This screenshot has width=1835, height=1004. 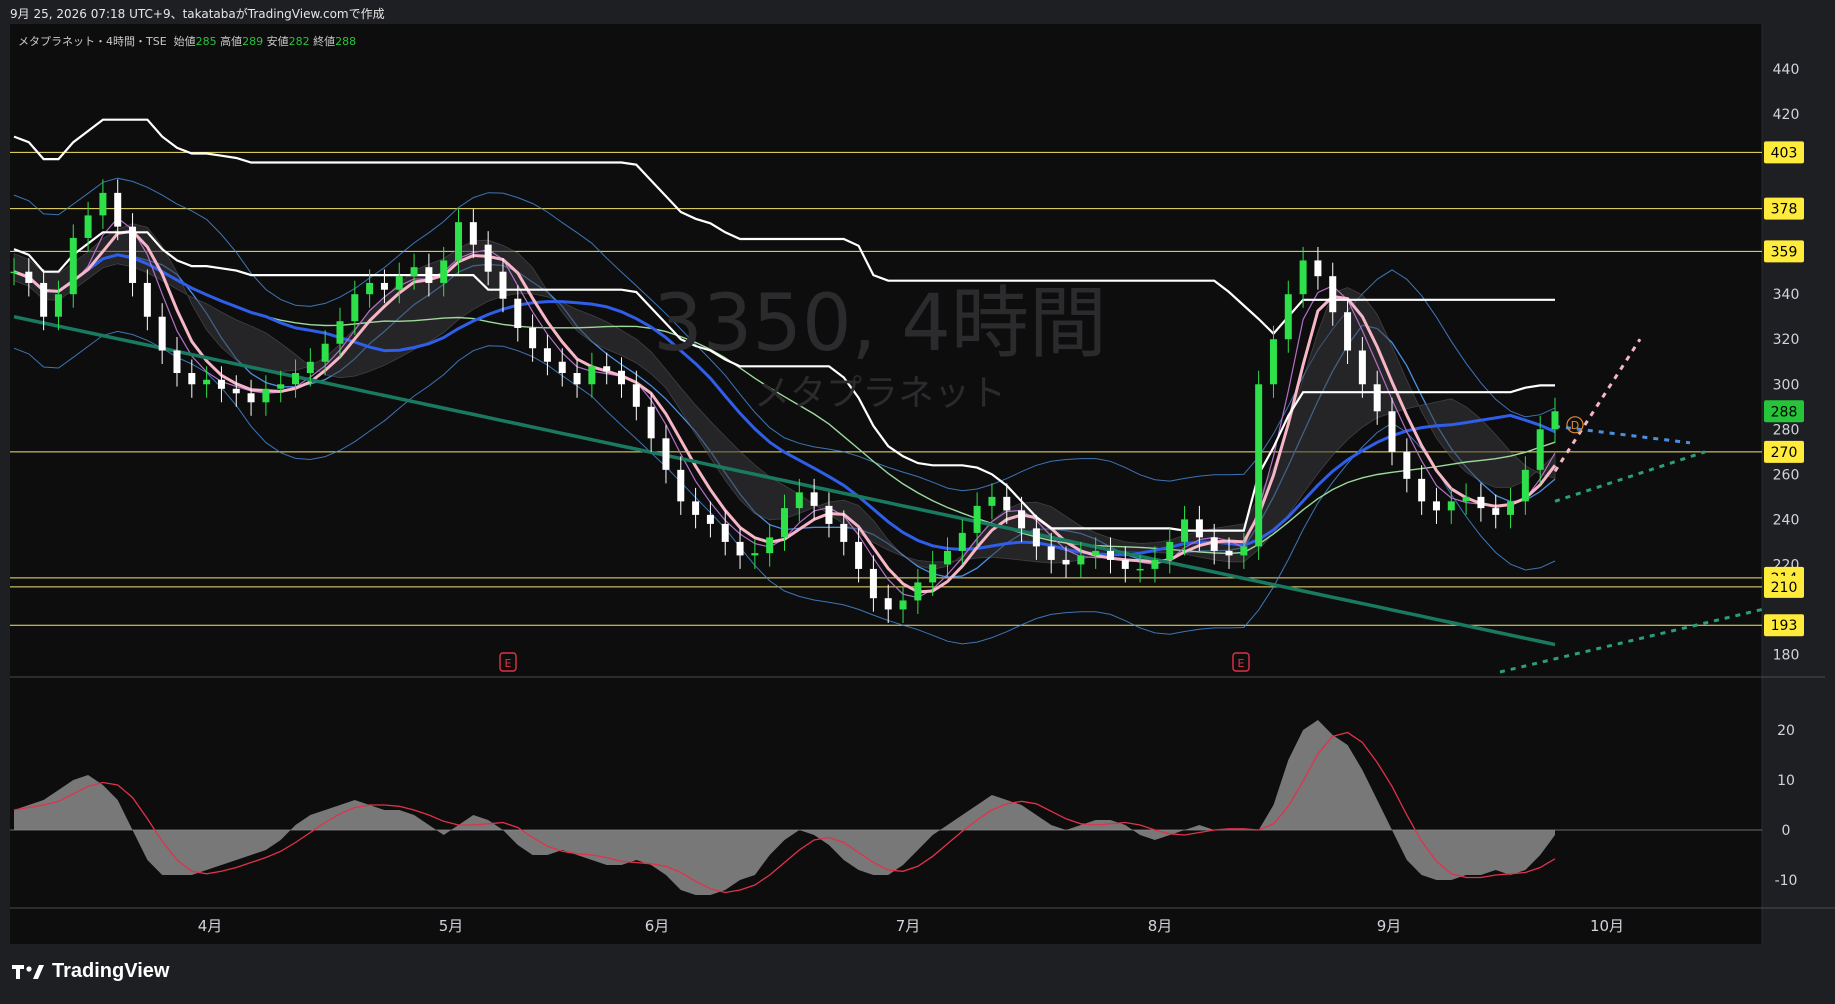 What do you see at coordinates (1786, 340) in the screenshot?
I see `price-tick-label: 320` at bounding box center [1786, 340].